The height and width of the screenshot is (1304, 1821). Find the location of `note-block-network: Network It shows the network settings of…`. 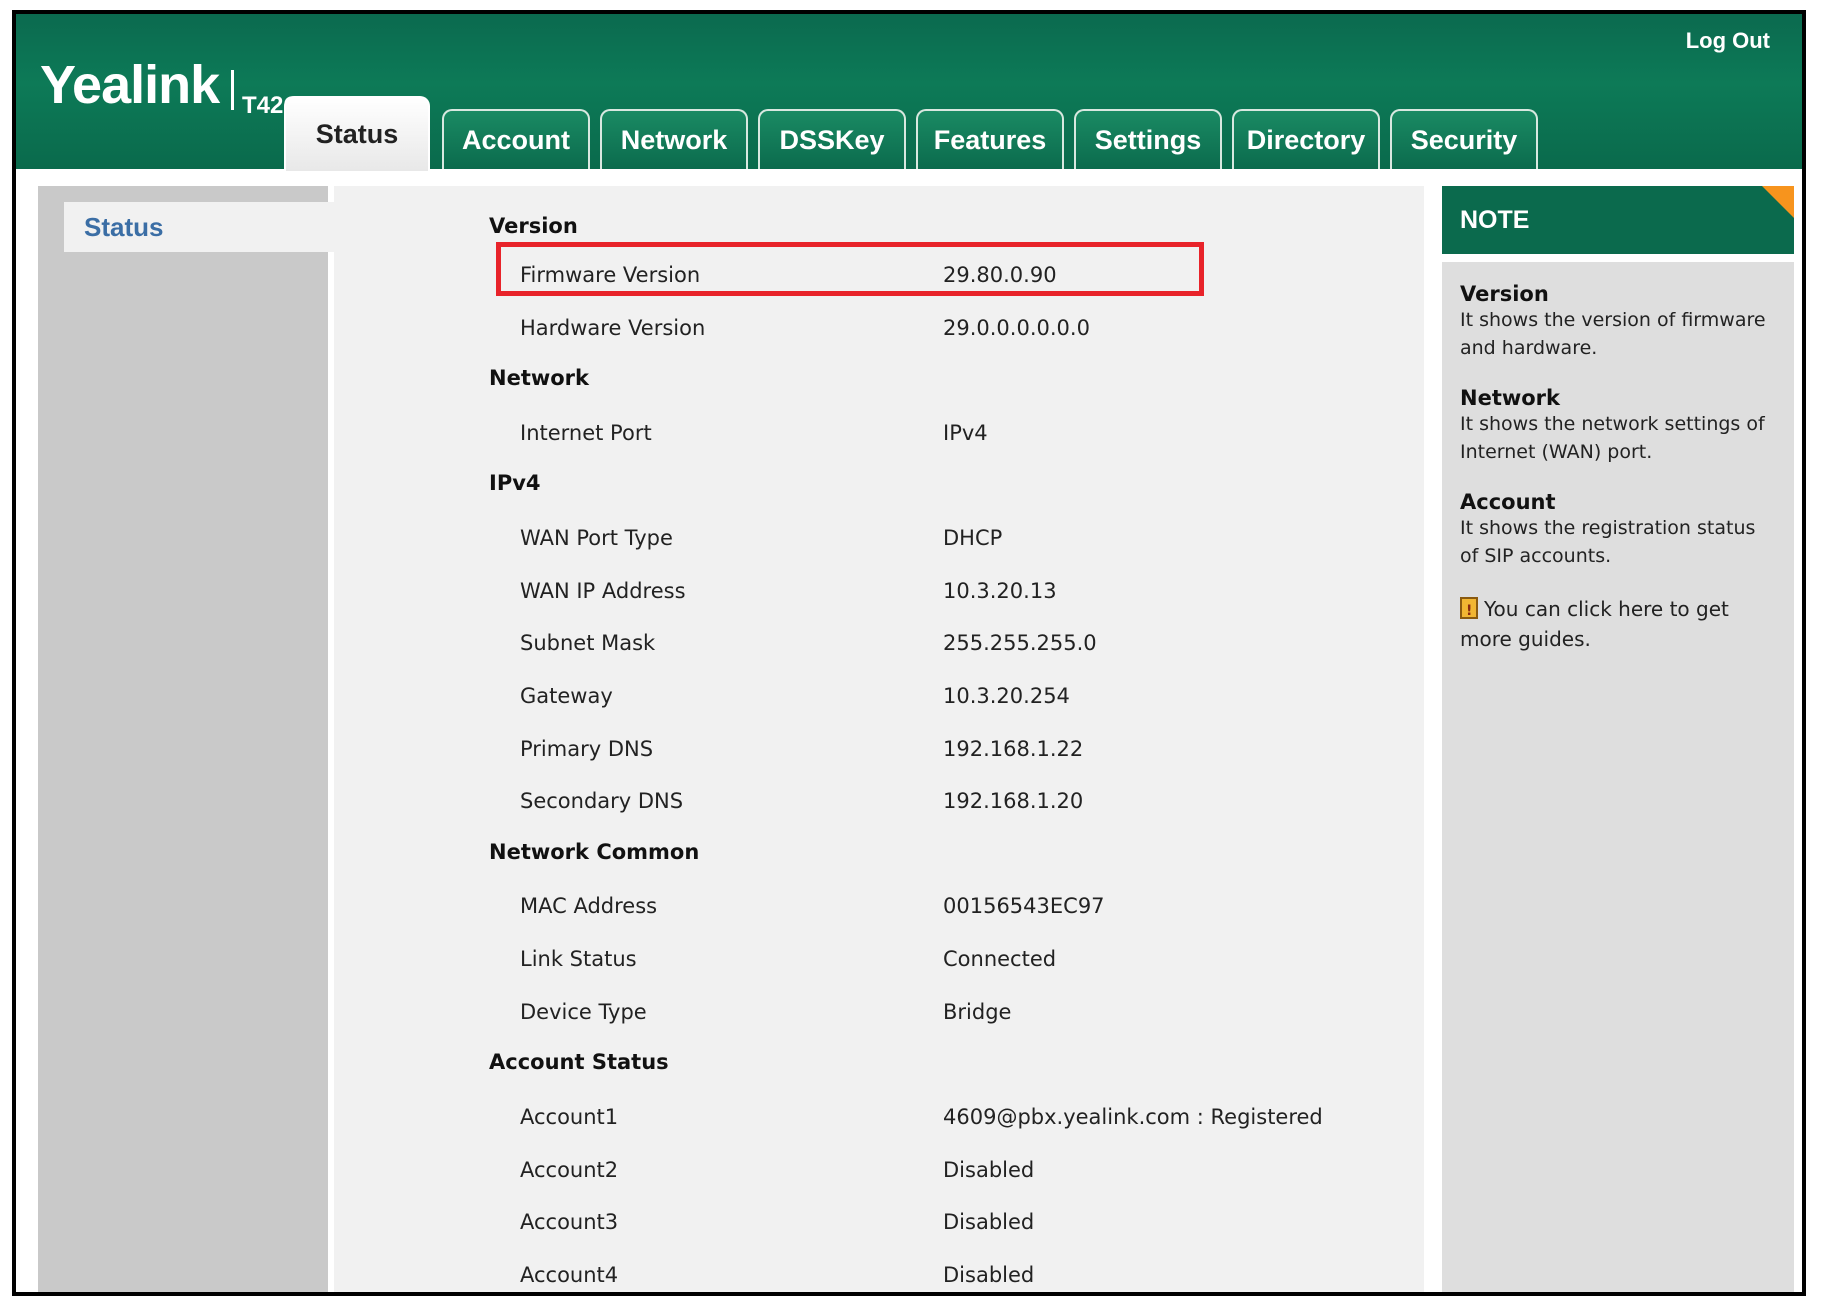

note-block-network: Network It shows the network settings of… is located at coordinates (1618, 426).